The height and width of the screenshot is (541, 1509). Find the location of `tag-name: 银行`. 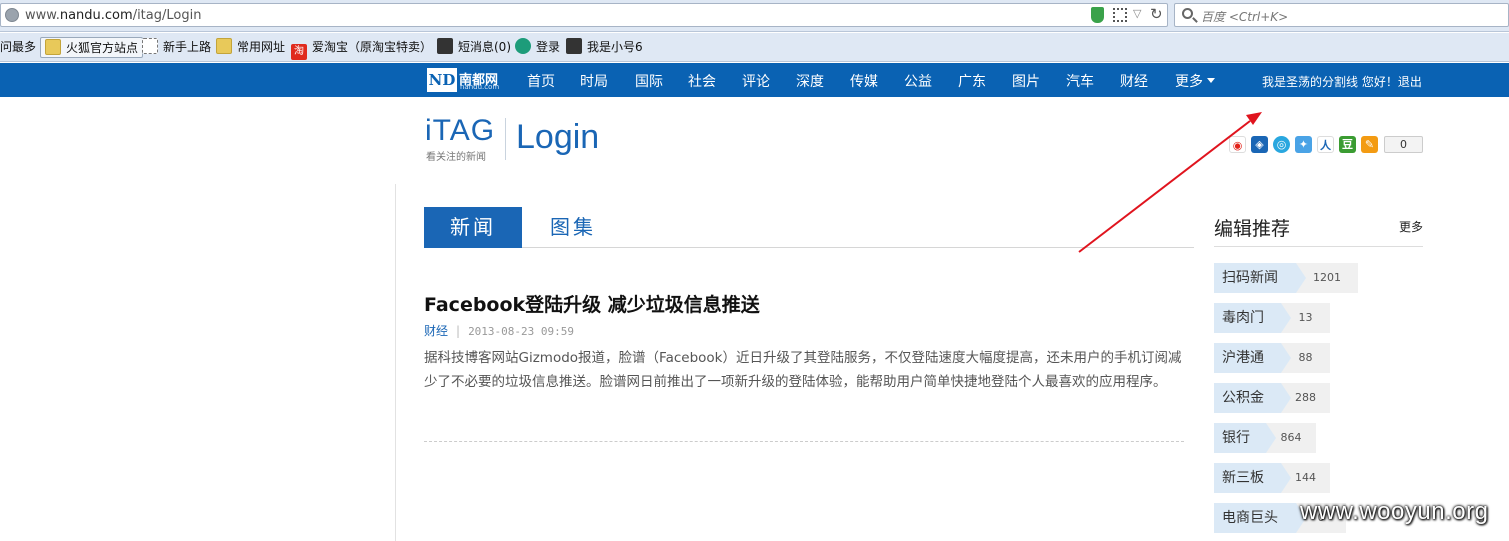

tag-name: 银行 is located at coordinates (1240, 438).